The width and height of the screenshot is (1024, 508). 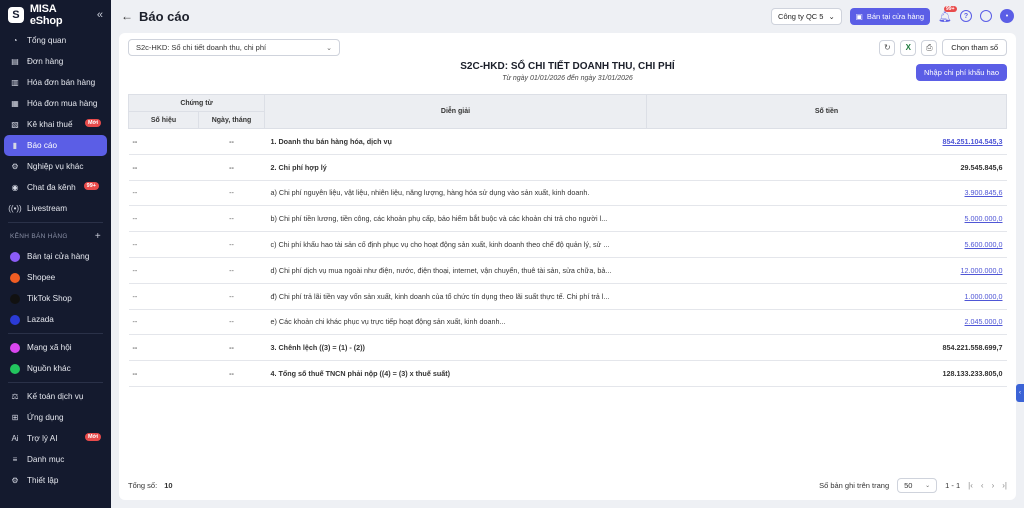 I want to click on purchase-icon: ▦, so click(x=15, y=103).